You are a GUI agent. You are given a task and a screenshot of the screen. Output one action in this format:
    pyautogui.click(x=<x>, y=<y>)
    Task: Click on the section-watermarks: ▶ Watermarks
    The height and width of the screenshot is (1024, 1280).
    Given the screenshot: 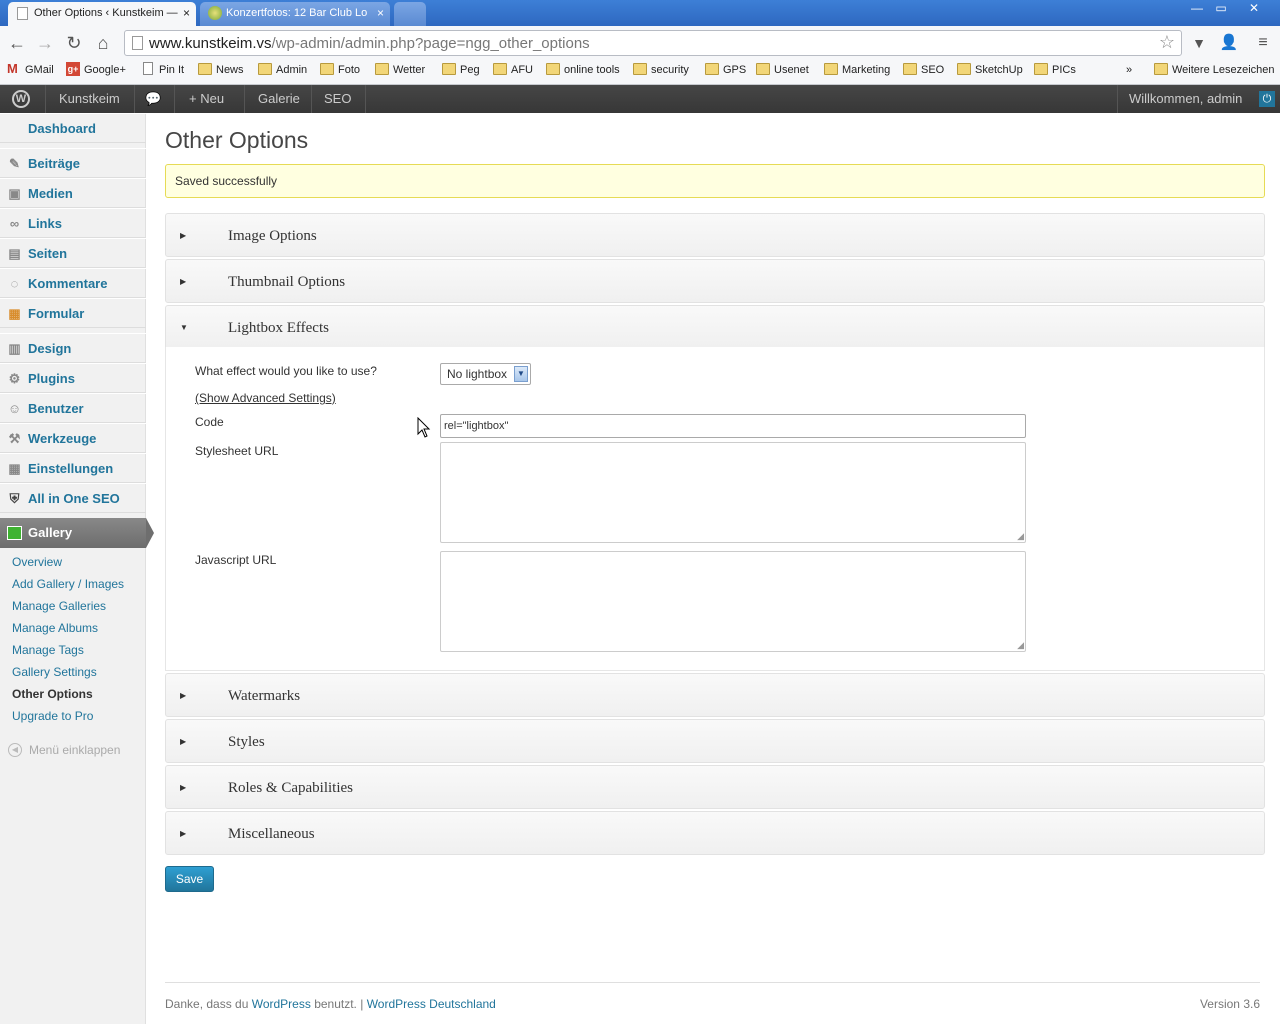 What is the action you would take?
    pyautogui.click(x=715, y=695)
    